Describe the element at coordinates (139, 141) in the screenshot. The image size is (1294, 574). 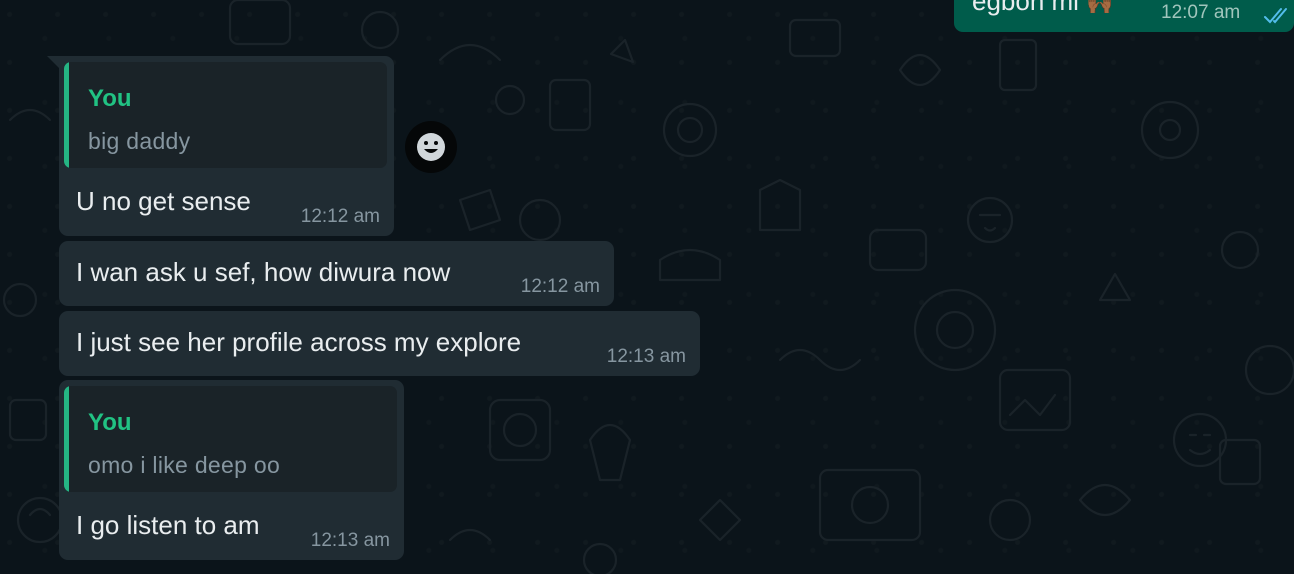
I see `quote-text: big daddy` at that location.